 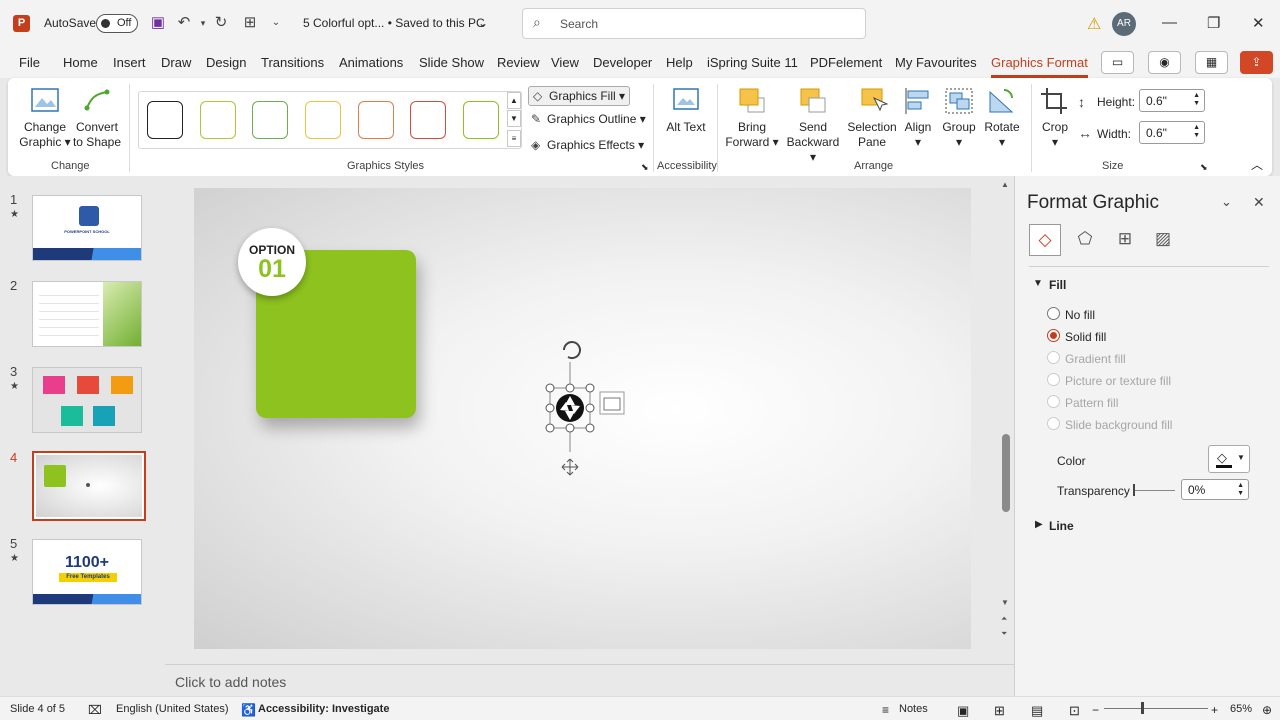 I want to click on chevron-down-icon: ⌄, so click(x=483, y=23).